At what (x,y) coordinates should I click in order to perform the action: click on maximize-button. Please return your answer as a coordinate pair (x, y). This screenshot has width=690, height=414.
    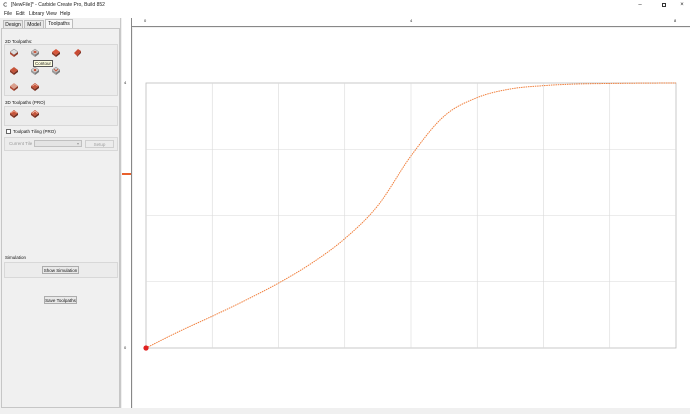
    Looking at the image, I should click on (664, 5).